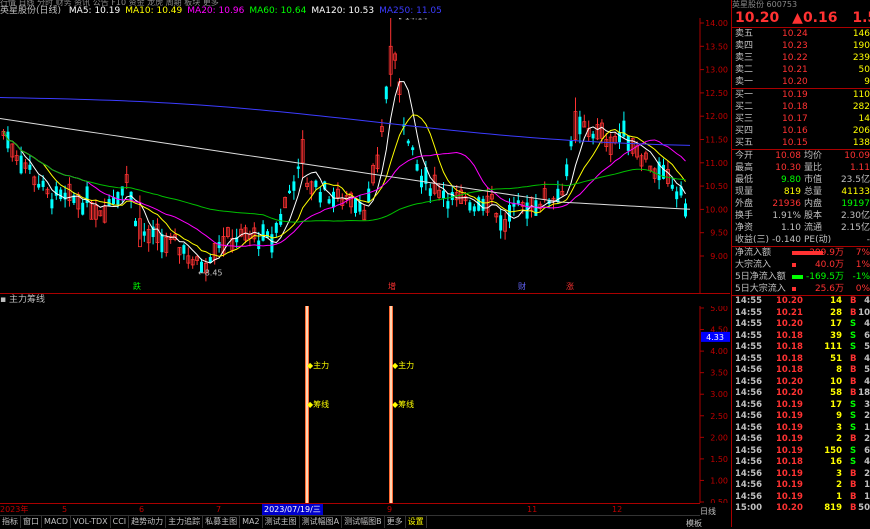 This screenshot has width=870, height=529. What do you see at coordinates (570, 286) in the screenshot?
I see `event-marker: 涨` at bounding box center [570, 286].